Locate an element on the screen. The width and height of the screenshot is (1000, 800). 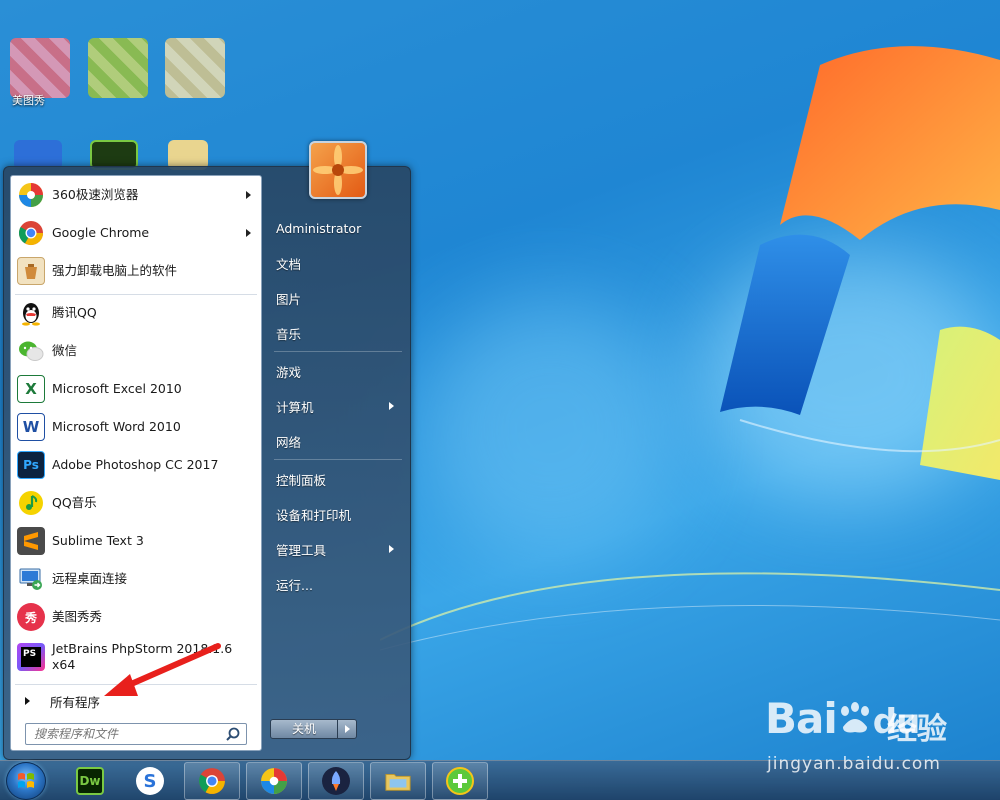
program-label: 腾讯QQ is located at coordinates (74, 312).